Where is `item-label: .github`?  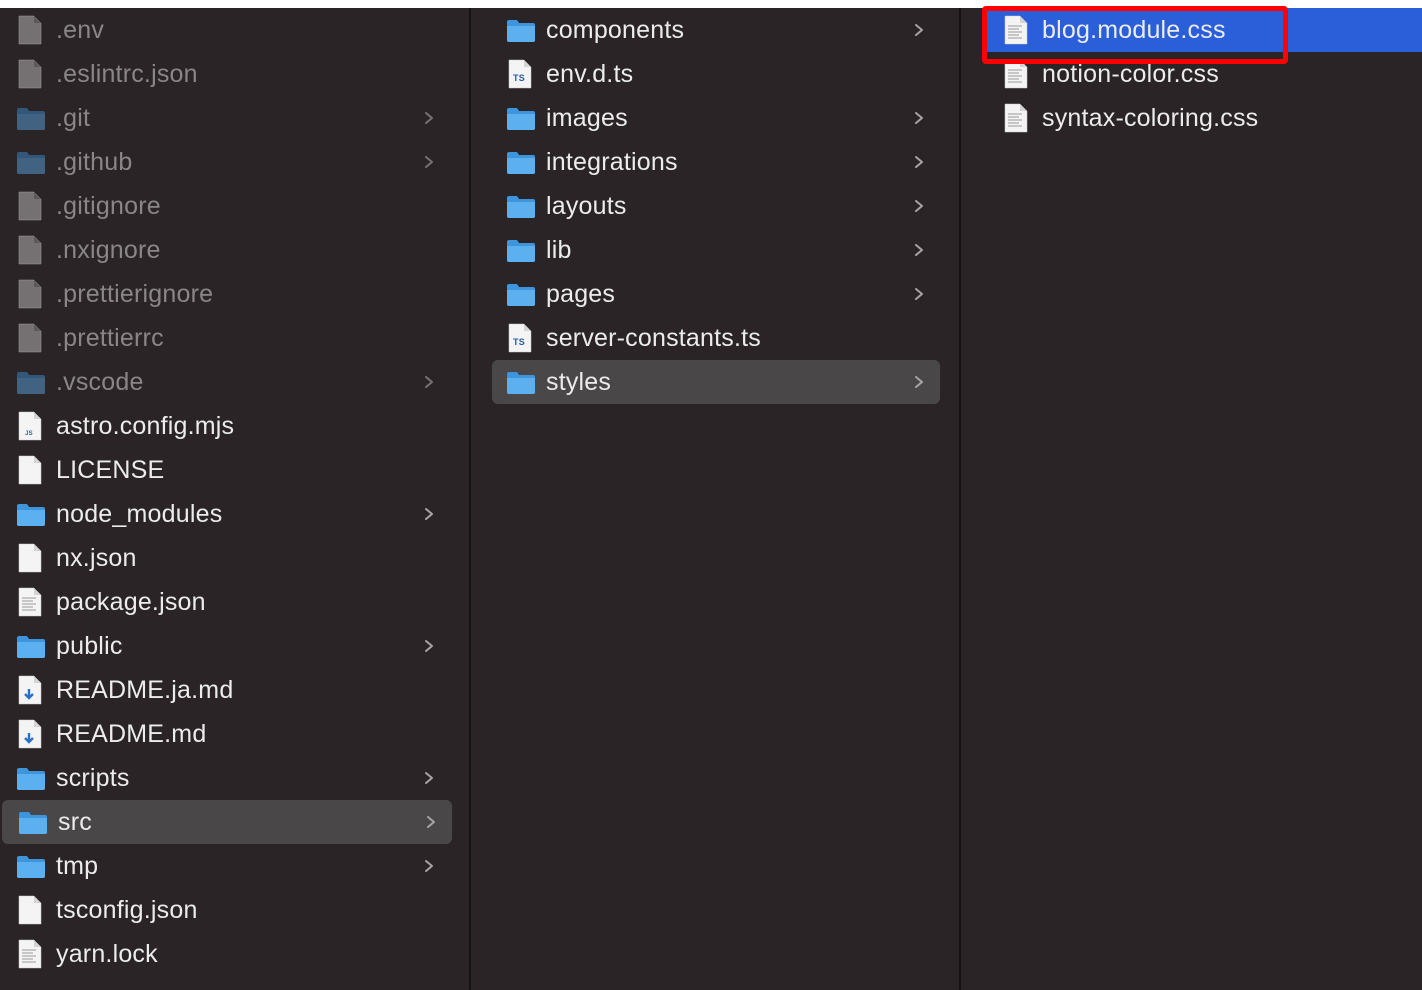
item-label: .github is located at coordinates (94, 161).